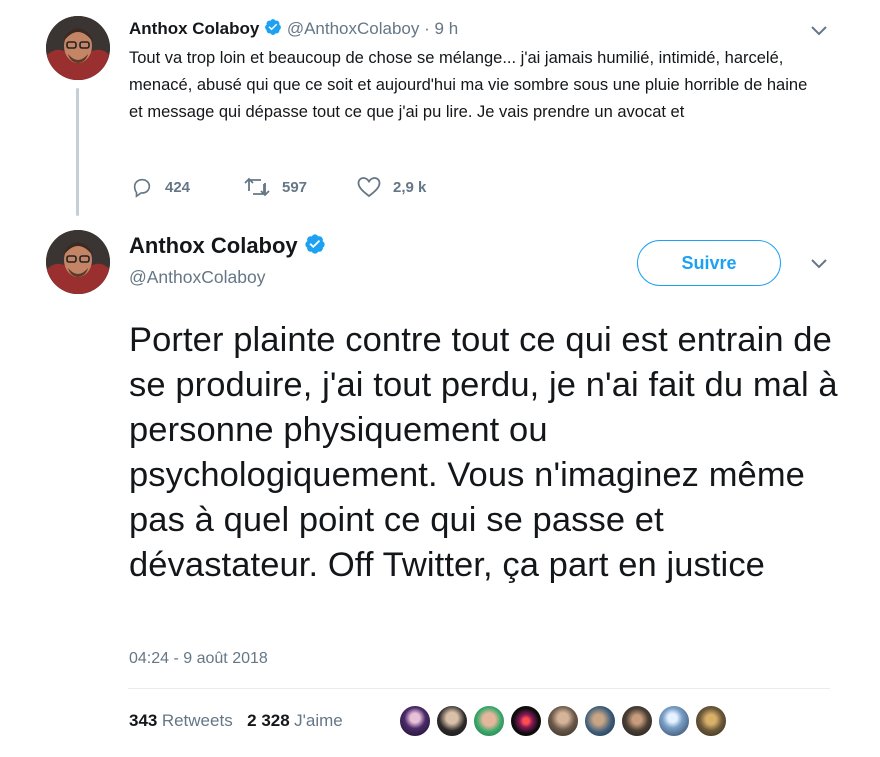 The image size is (880, 757). What do you see at coordinates (143, 720) in the screenshot?
I see `retweets-count: 343` at bounding box center [143, 720].